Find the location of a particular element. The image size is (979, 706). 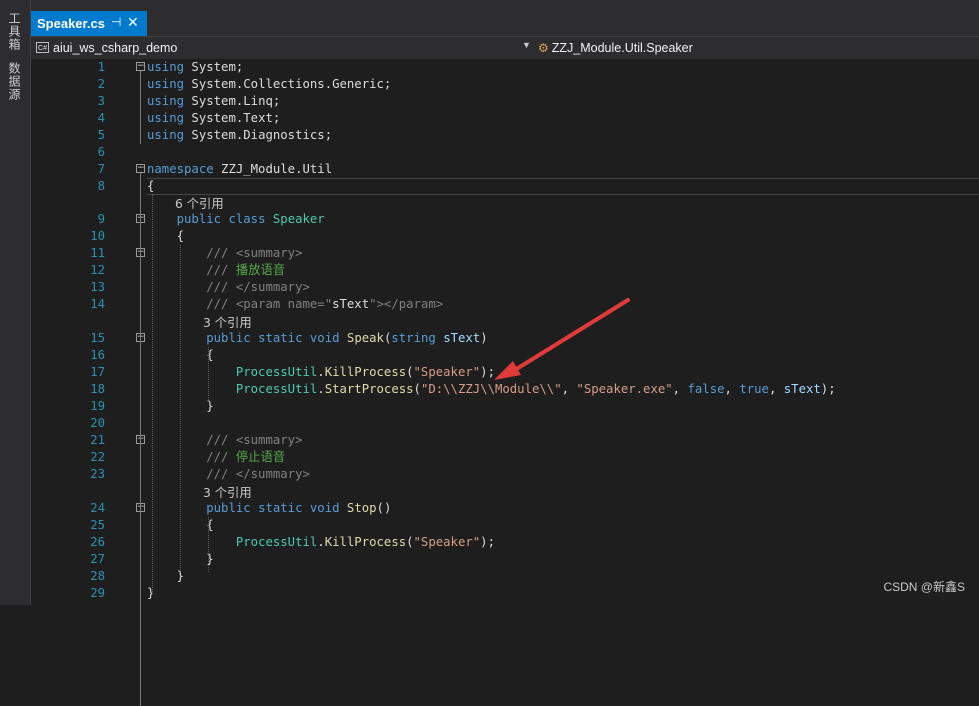

annotation-arrow-layer is located at coordinates (562, 339).